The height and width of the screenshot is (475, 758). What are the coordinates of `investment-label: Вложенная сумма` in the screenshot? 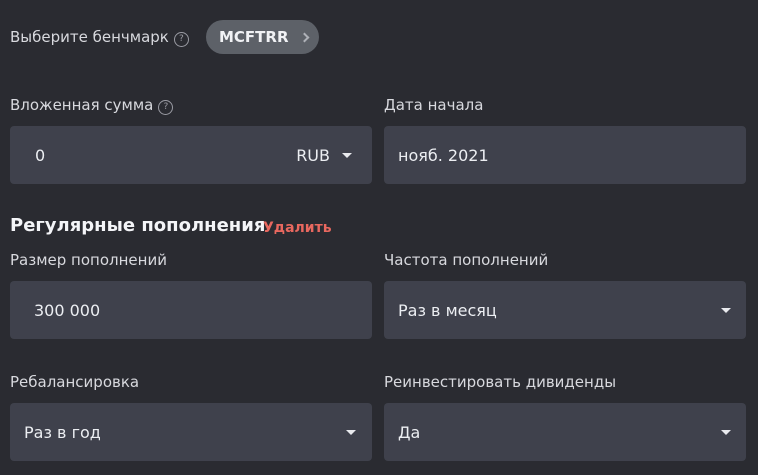 It's located at (82, 105).